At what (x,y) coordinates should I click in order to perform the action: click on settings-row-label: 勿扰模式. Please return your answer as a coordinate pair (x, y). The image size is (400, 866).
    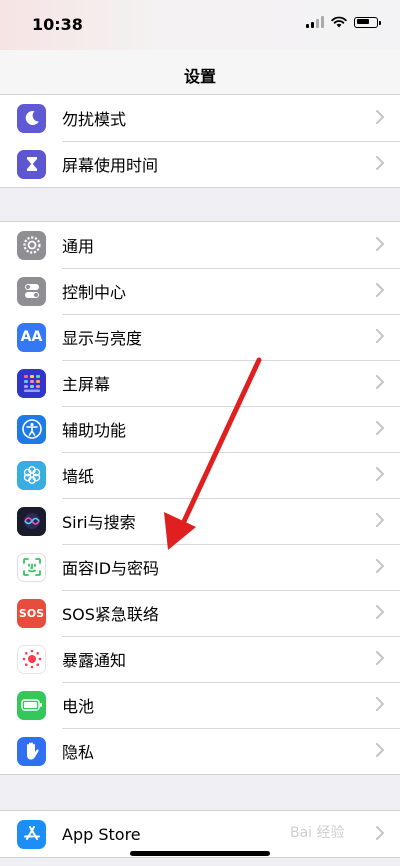
    Looking at the image, I should click on (94, 119).